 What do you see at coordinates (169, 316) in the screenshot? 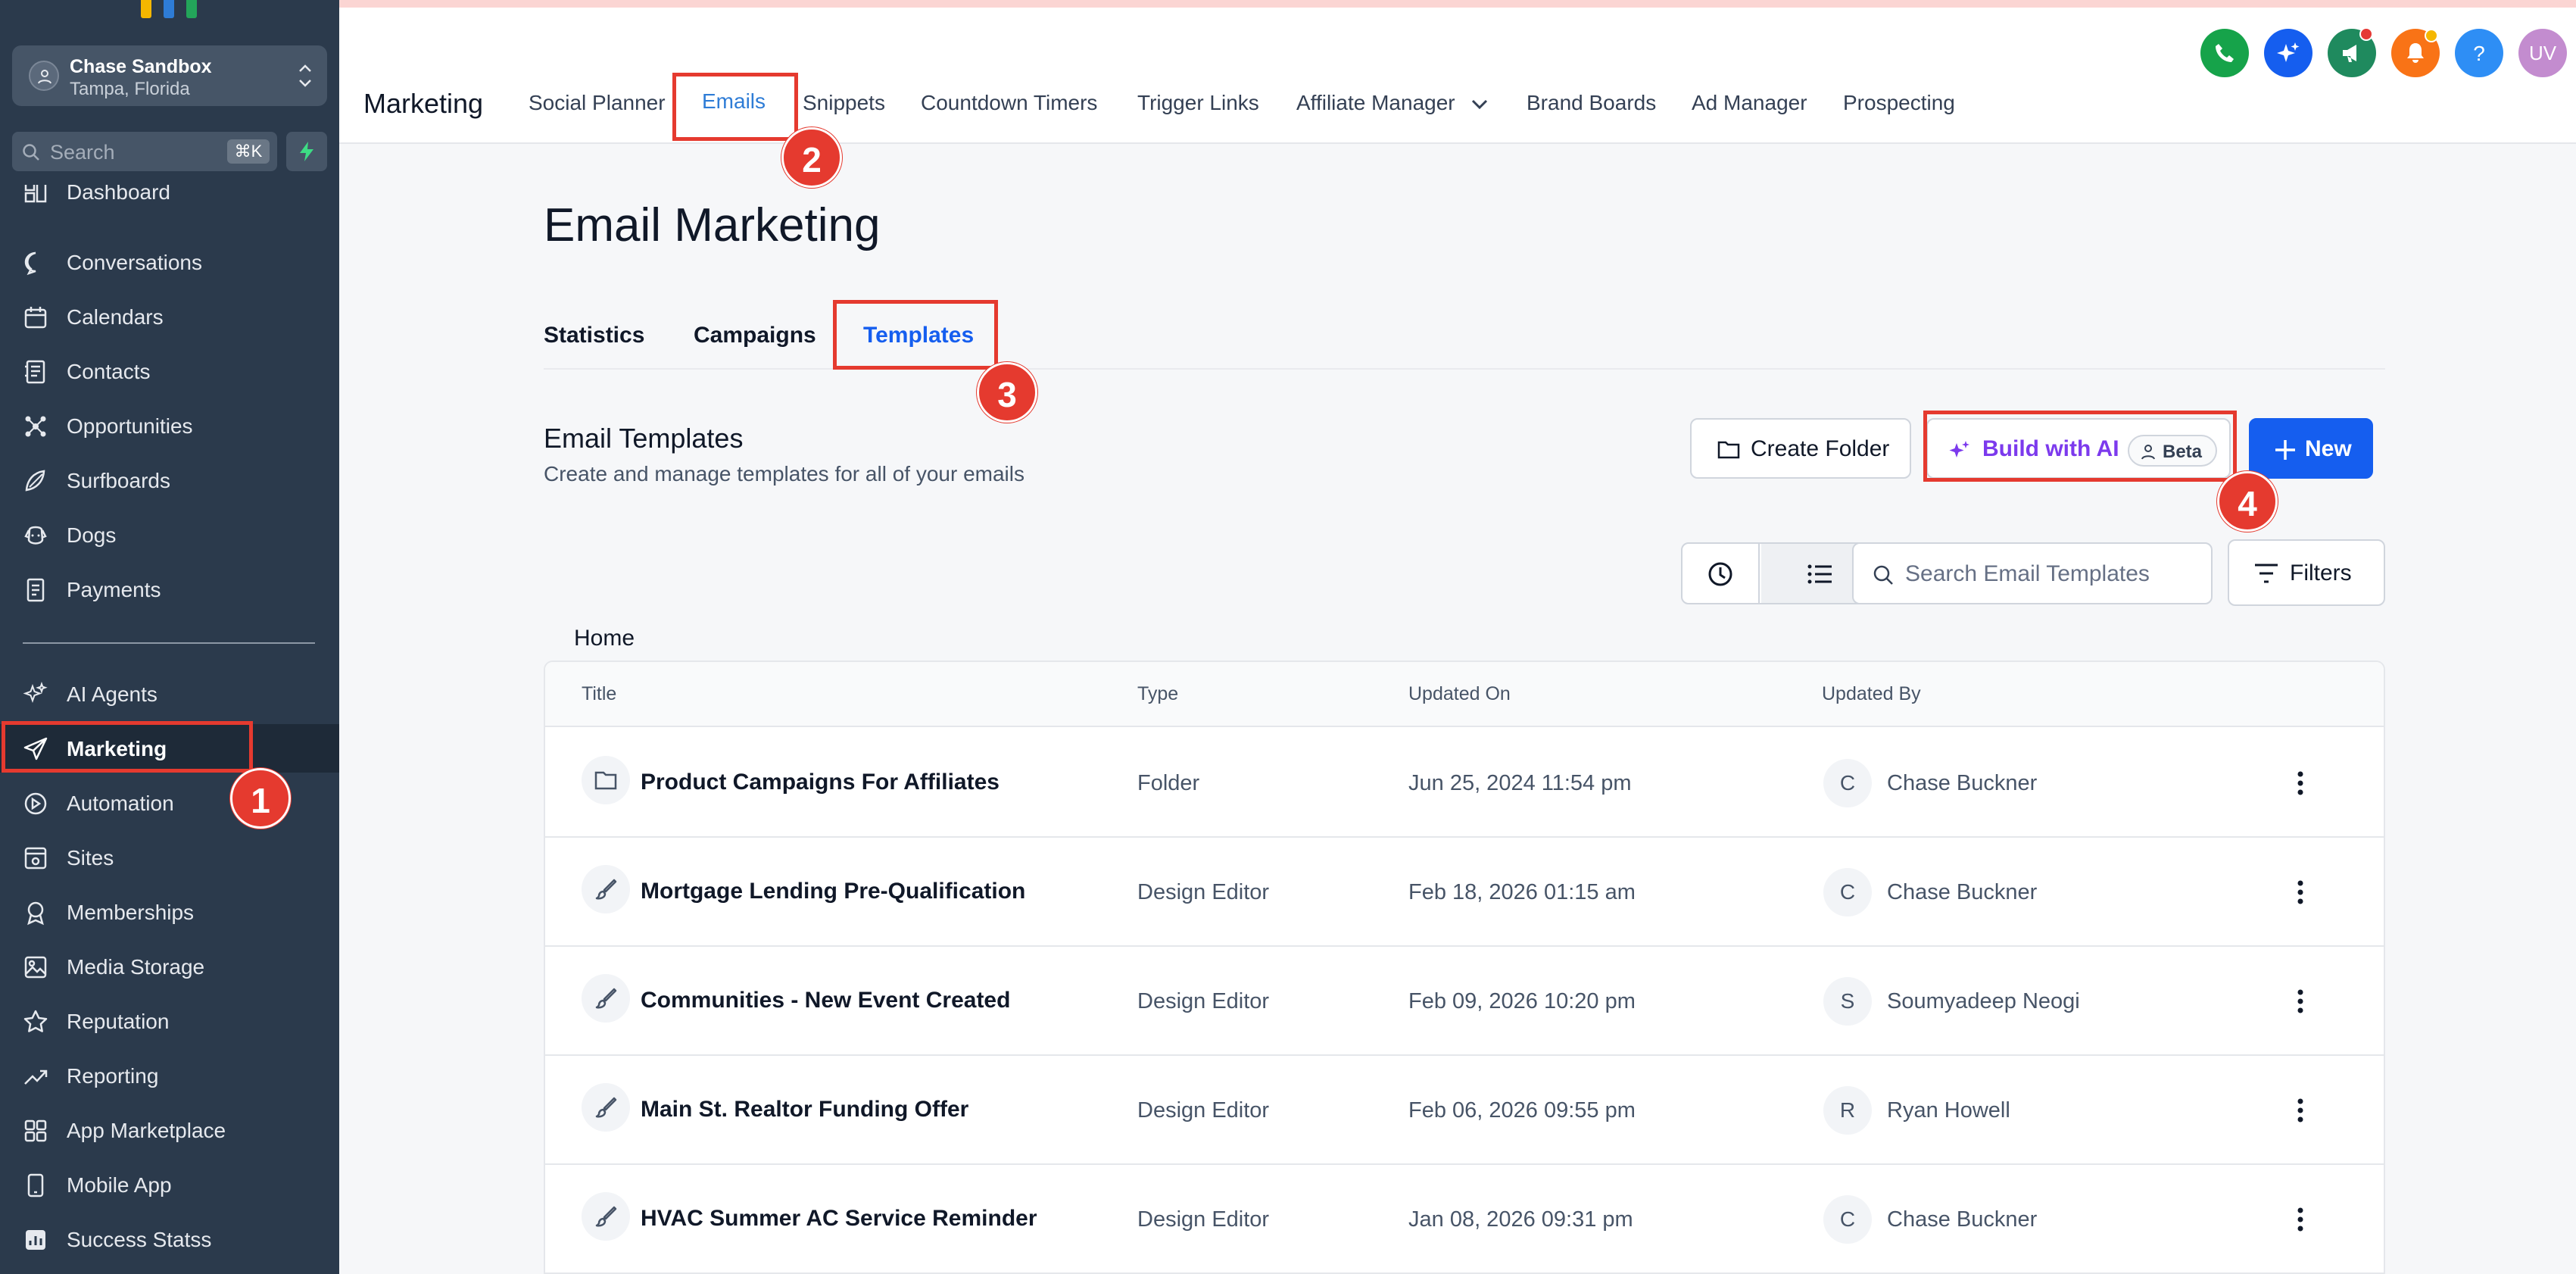
I see `sidebar-item-calendars: Calendars` at bounding box center [169, 316].